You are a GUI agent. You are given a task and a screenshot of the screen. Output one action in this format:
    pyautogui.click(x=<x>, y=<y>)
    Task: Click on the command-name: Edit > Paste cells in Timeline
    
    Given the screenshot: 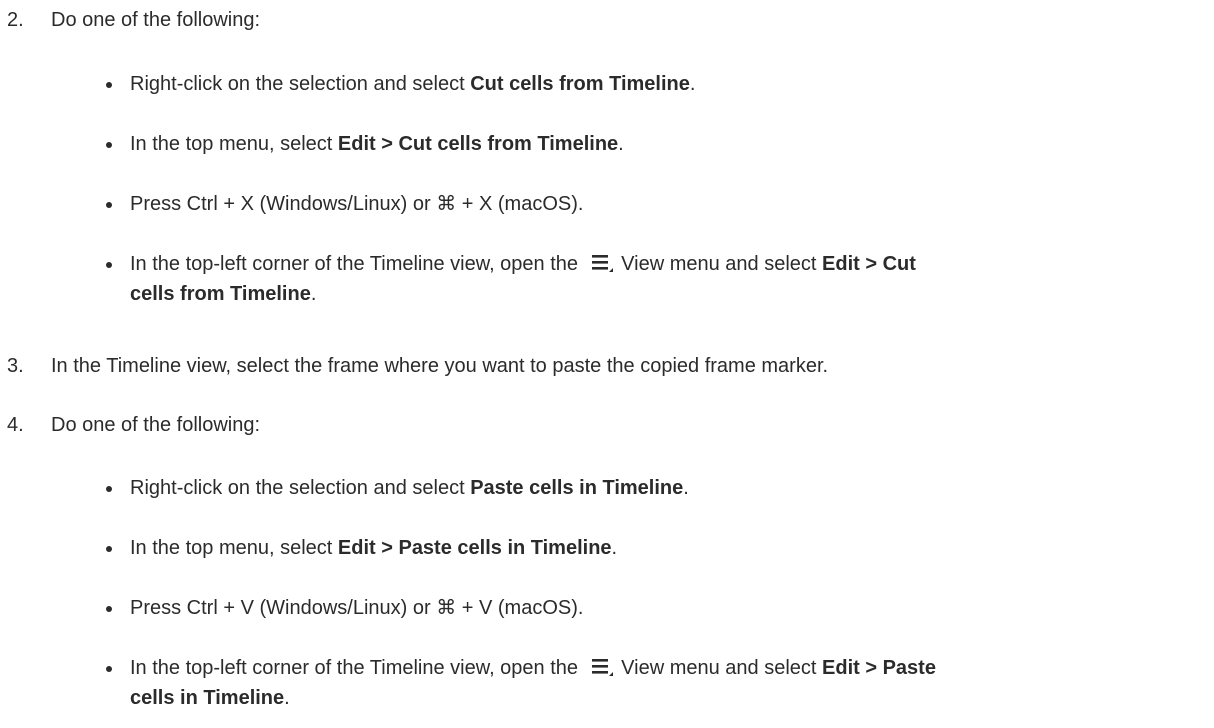 What is the action you would take?
    pyautogui.click(x=474, y=548)
    